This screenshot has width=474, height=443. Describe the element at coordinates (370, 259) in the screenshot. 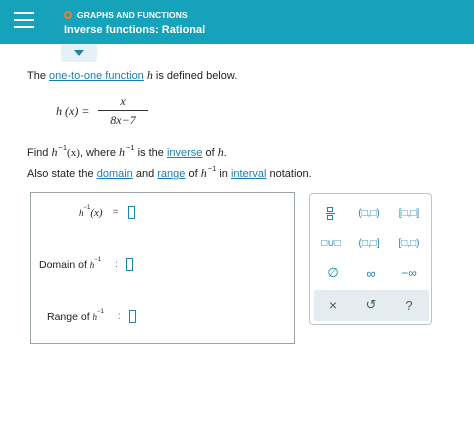

I see `math-keypad: (□,□) [□,□] □∪□ (□,□] [□,□) ∅ ∞ −∞ × ↺ ?` at that location.